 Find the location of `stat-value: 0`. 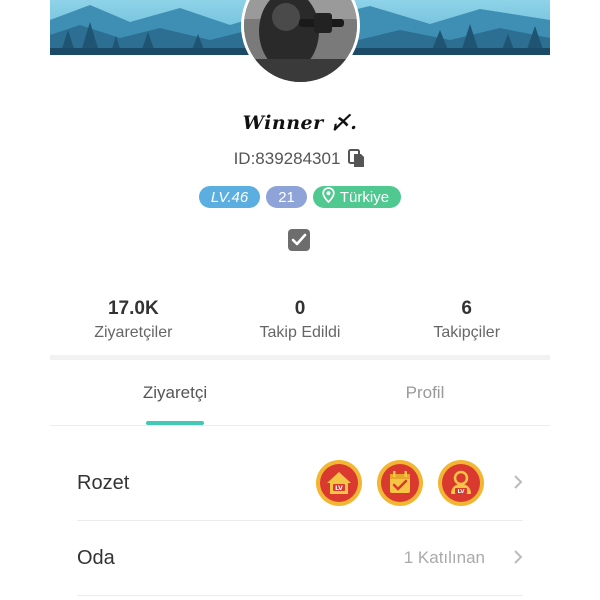

stat-value: 0 is located at coordinates (300, 308).